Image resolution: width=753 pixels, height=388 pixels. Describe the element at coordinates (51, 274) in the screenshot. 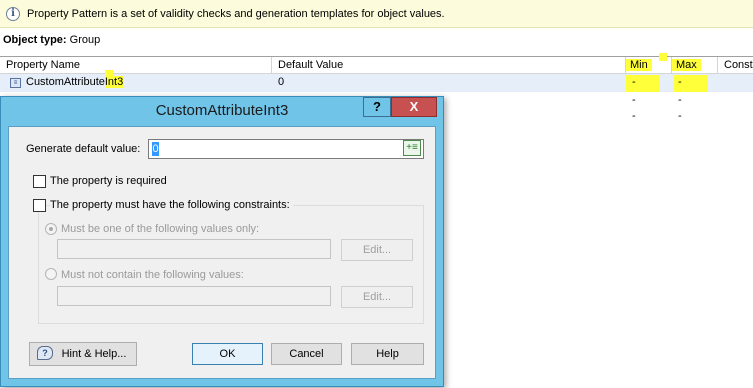

I see `not-contain-radio` at that location.